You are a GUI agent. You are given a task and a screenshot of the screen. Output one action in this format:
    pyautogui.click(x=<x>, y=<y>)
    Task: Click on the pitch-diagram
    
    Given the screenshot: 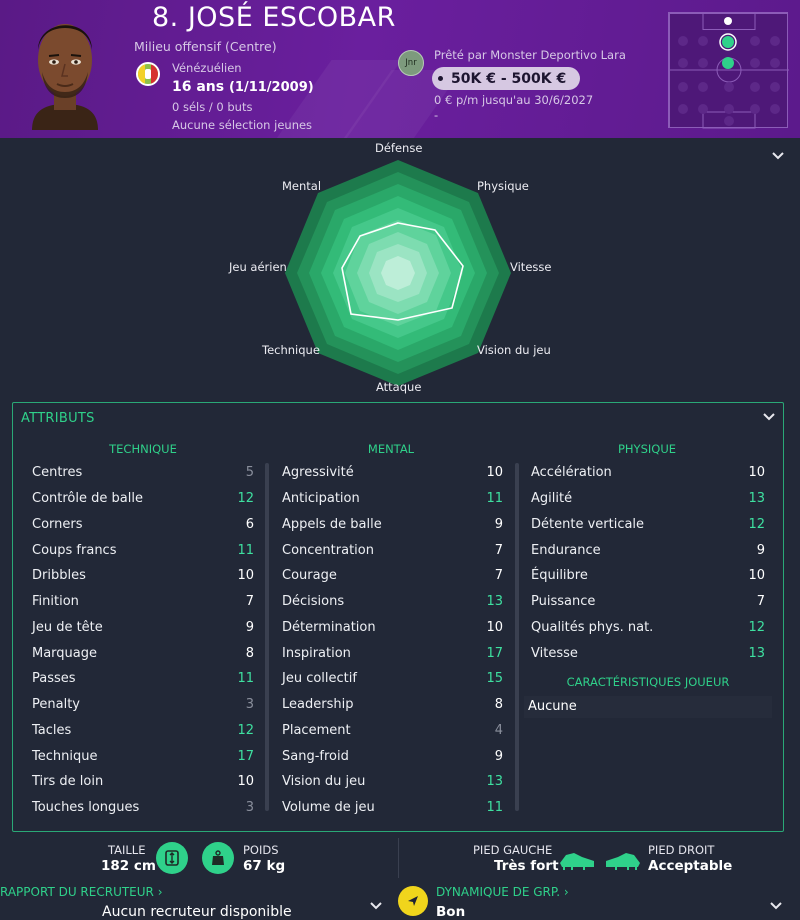 What is the action you would take?
    pyautogui.click(x=729, y=71)
    